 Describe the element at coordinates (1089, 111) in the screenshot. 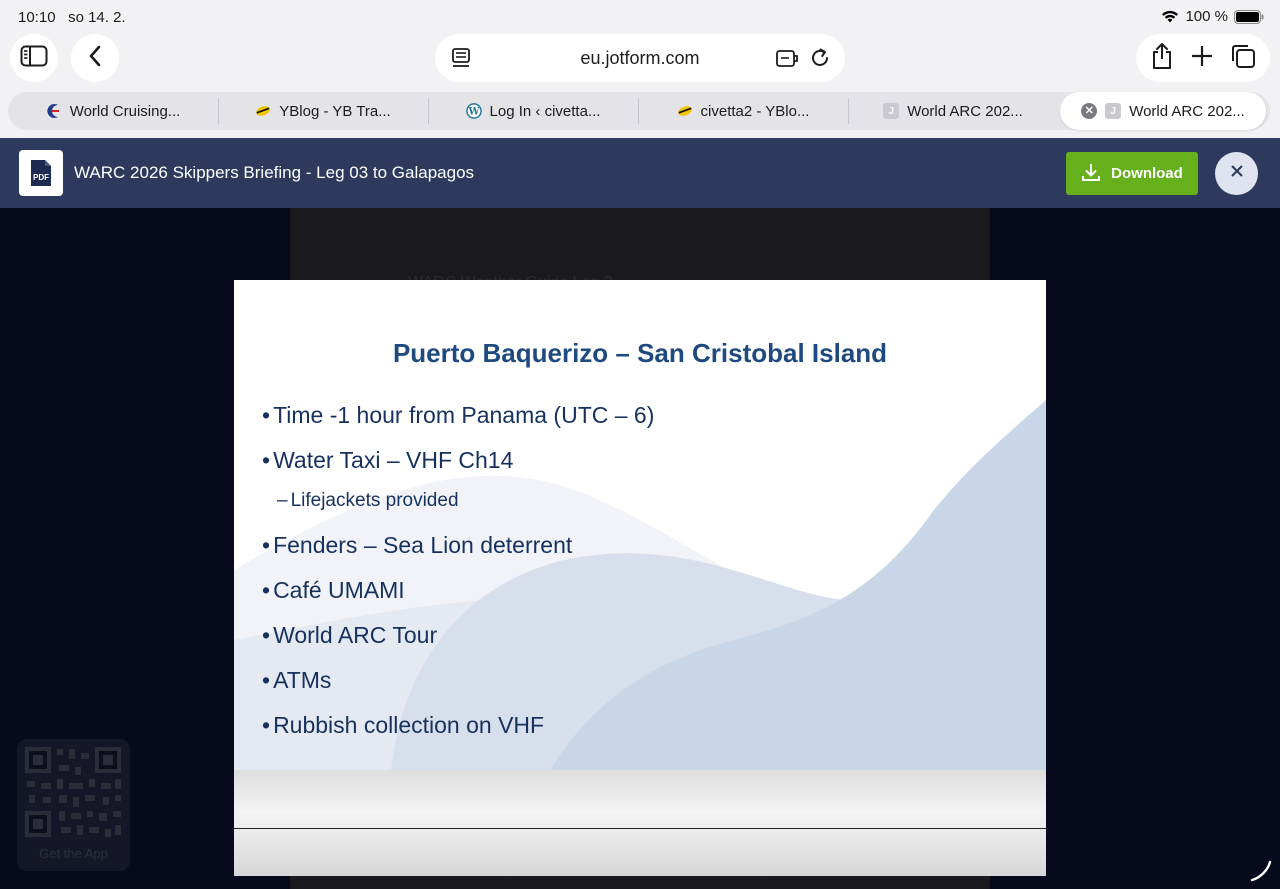

I see `tab-close-icon: ✕` at that location.